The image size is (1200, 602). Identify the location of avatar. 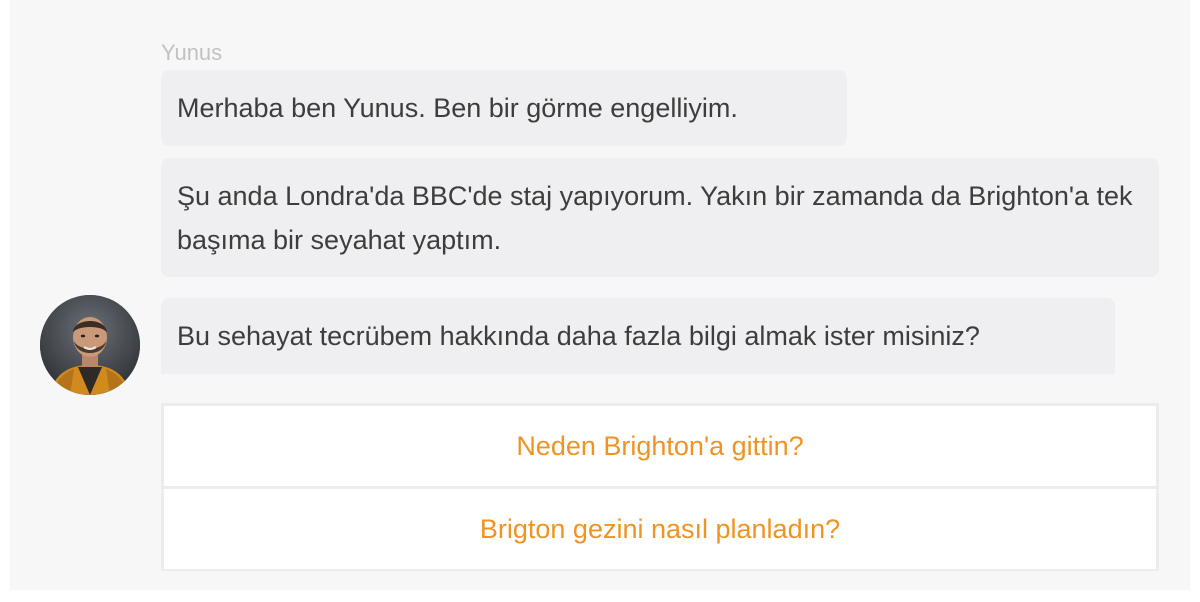
(90, 345).